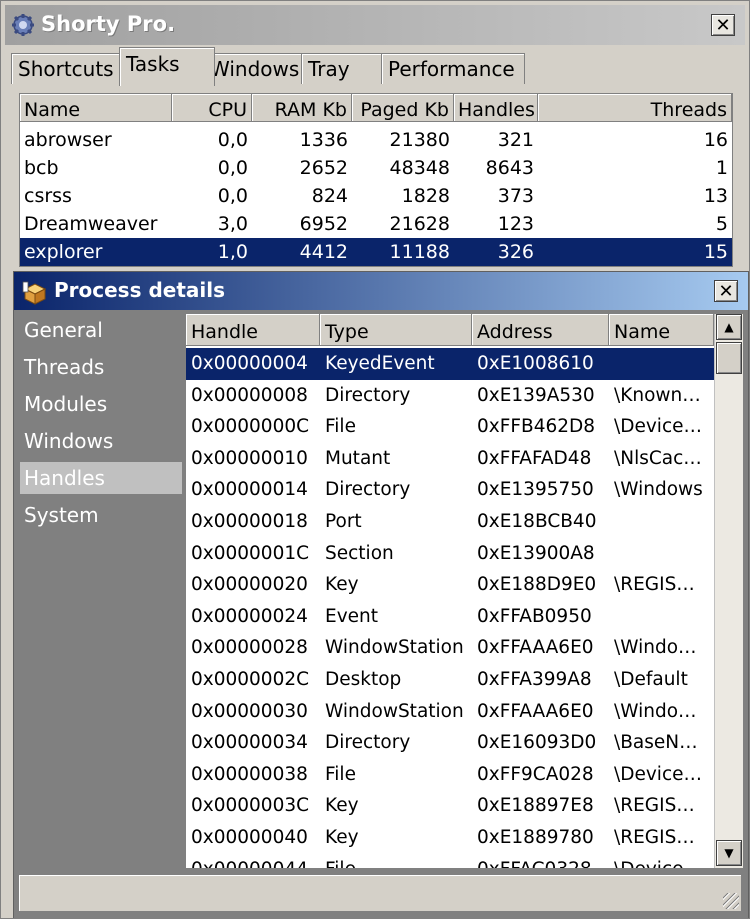  I want to click on process-handles: 321, so click(515, 140).